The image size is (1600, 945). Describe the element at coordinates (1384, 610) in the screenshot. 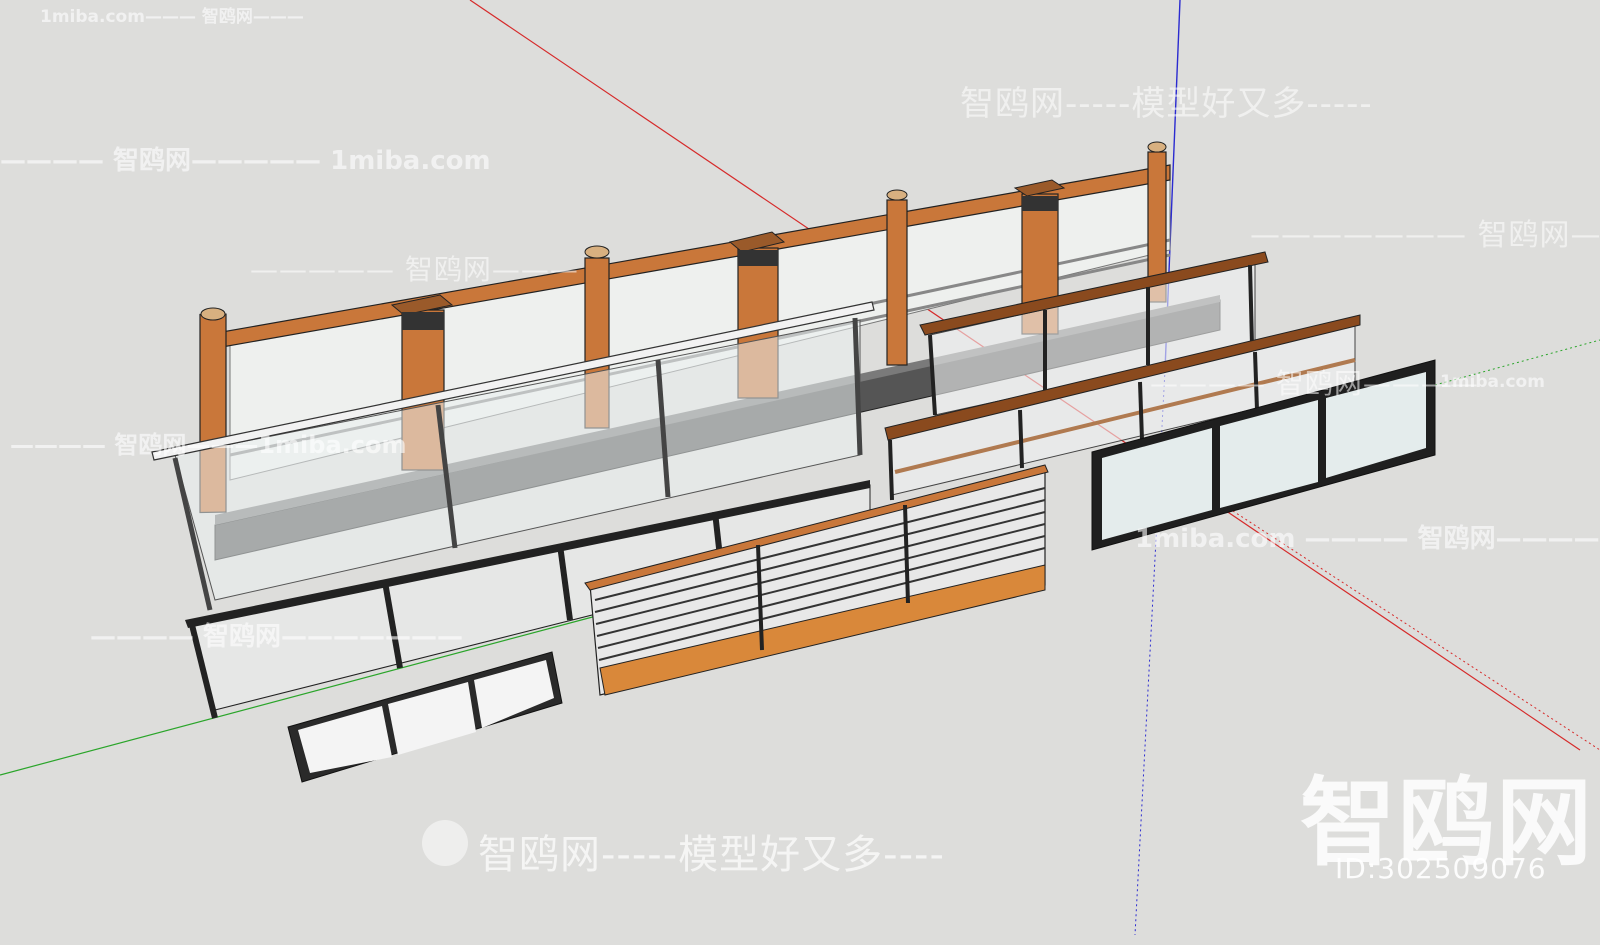

I see `red-axis-dotted` at that location.